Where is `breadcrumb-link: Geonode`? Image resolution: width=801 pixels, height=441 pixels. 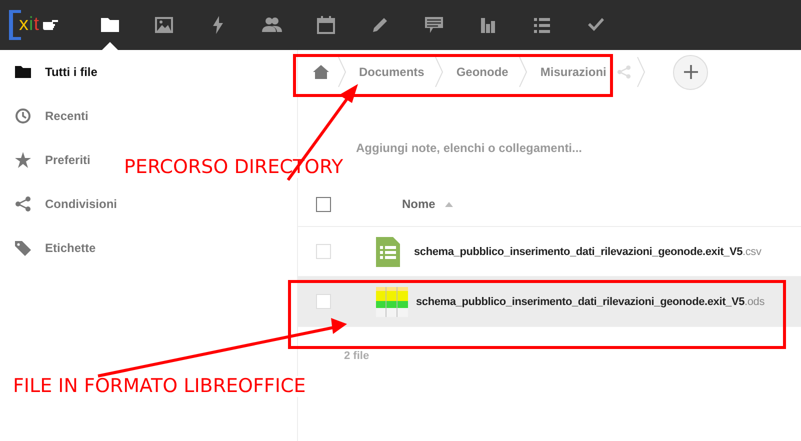
breadcrumb-link: Geonode is located at coordinates (482, 72).